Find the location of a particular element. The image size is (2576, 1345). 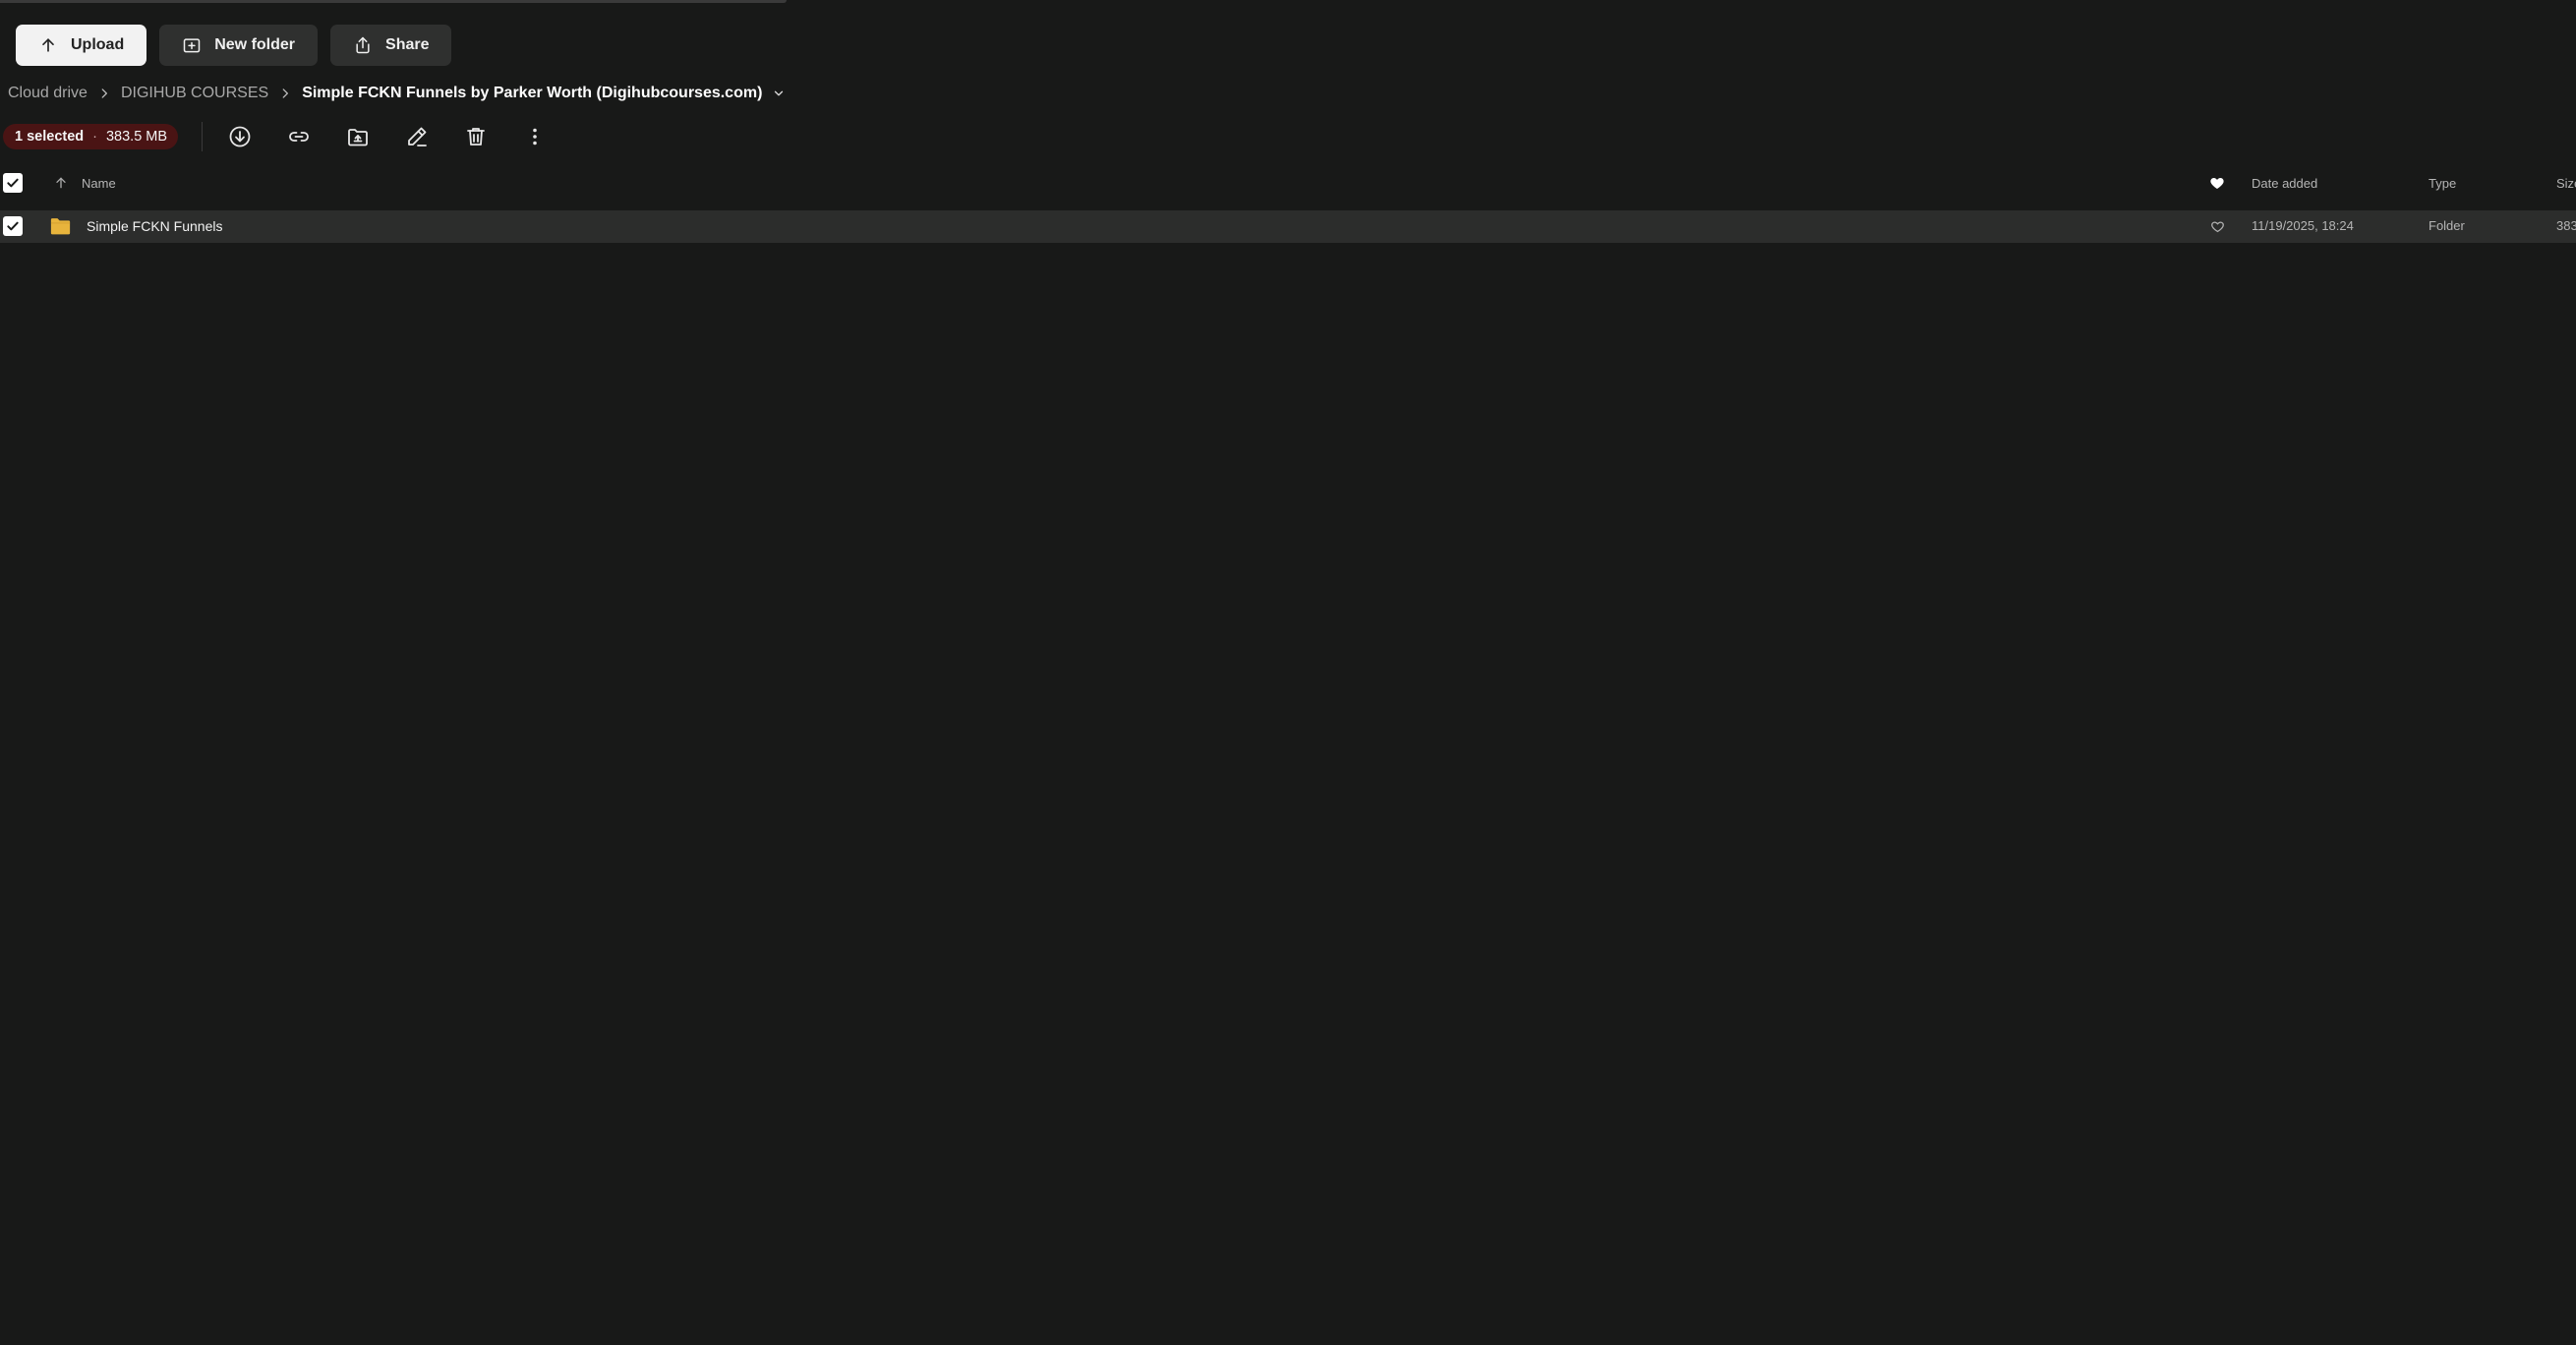

selection-size: 383.5 MB is located at coordinates (136, 137).